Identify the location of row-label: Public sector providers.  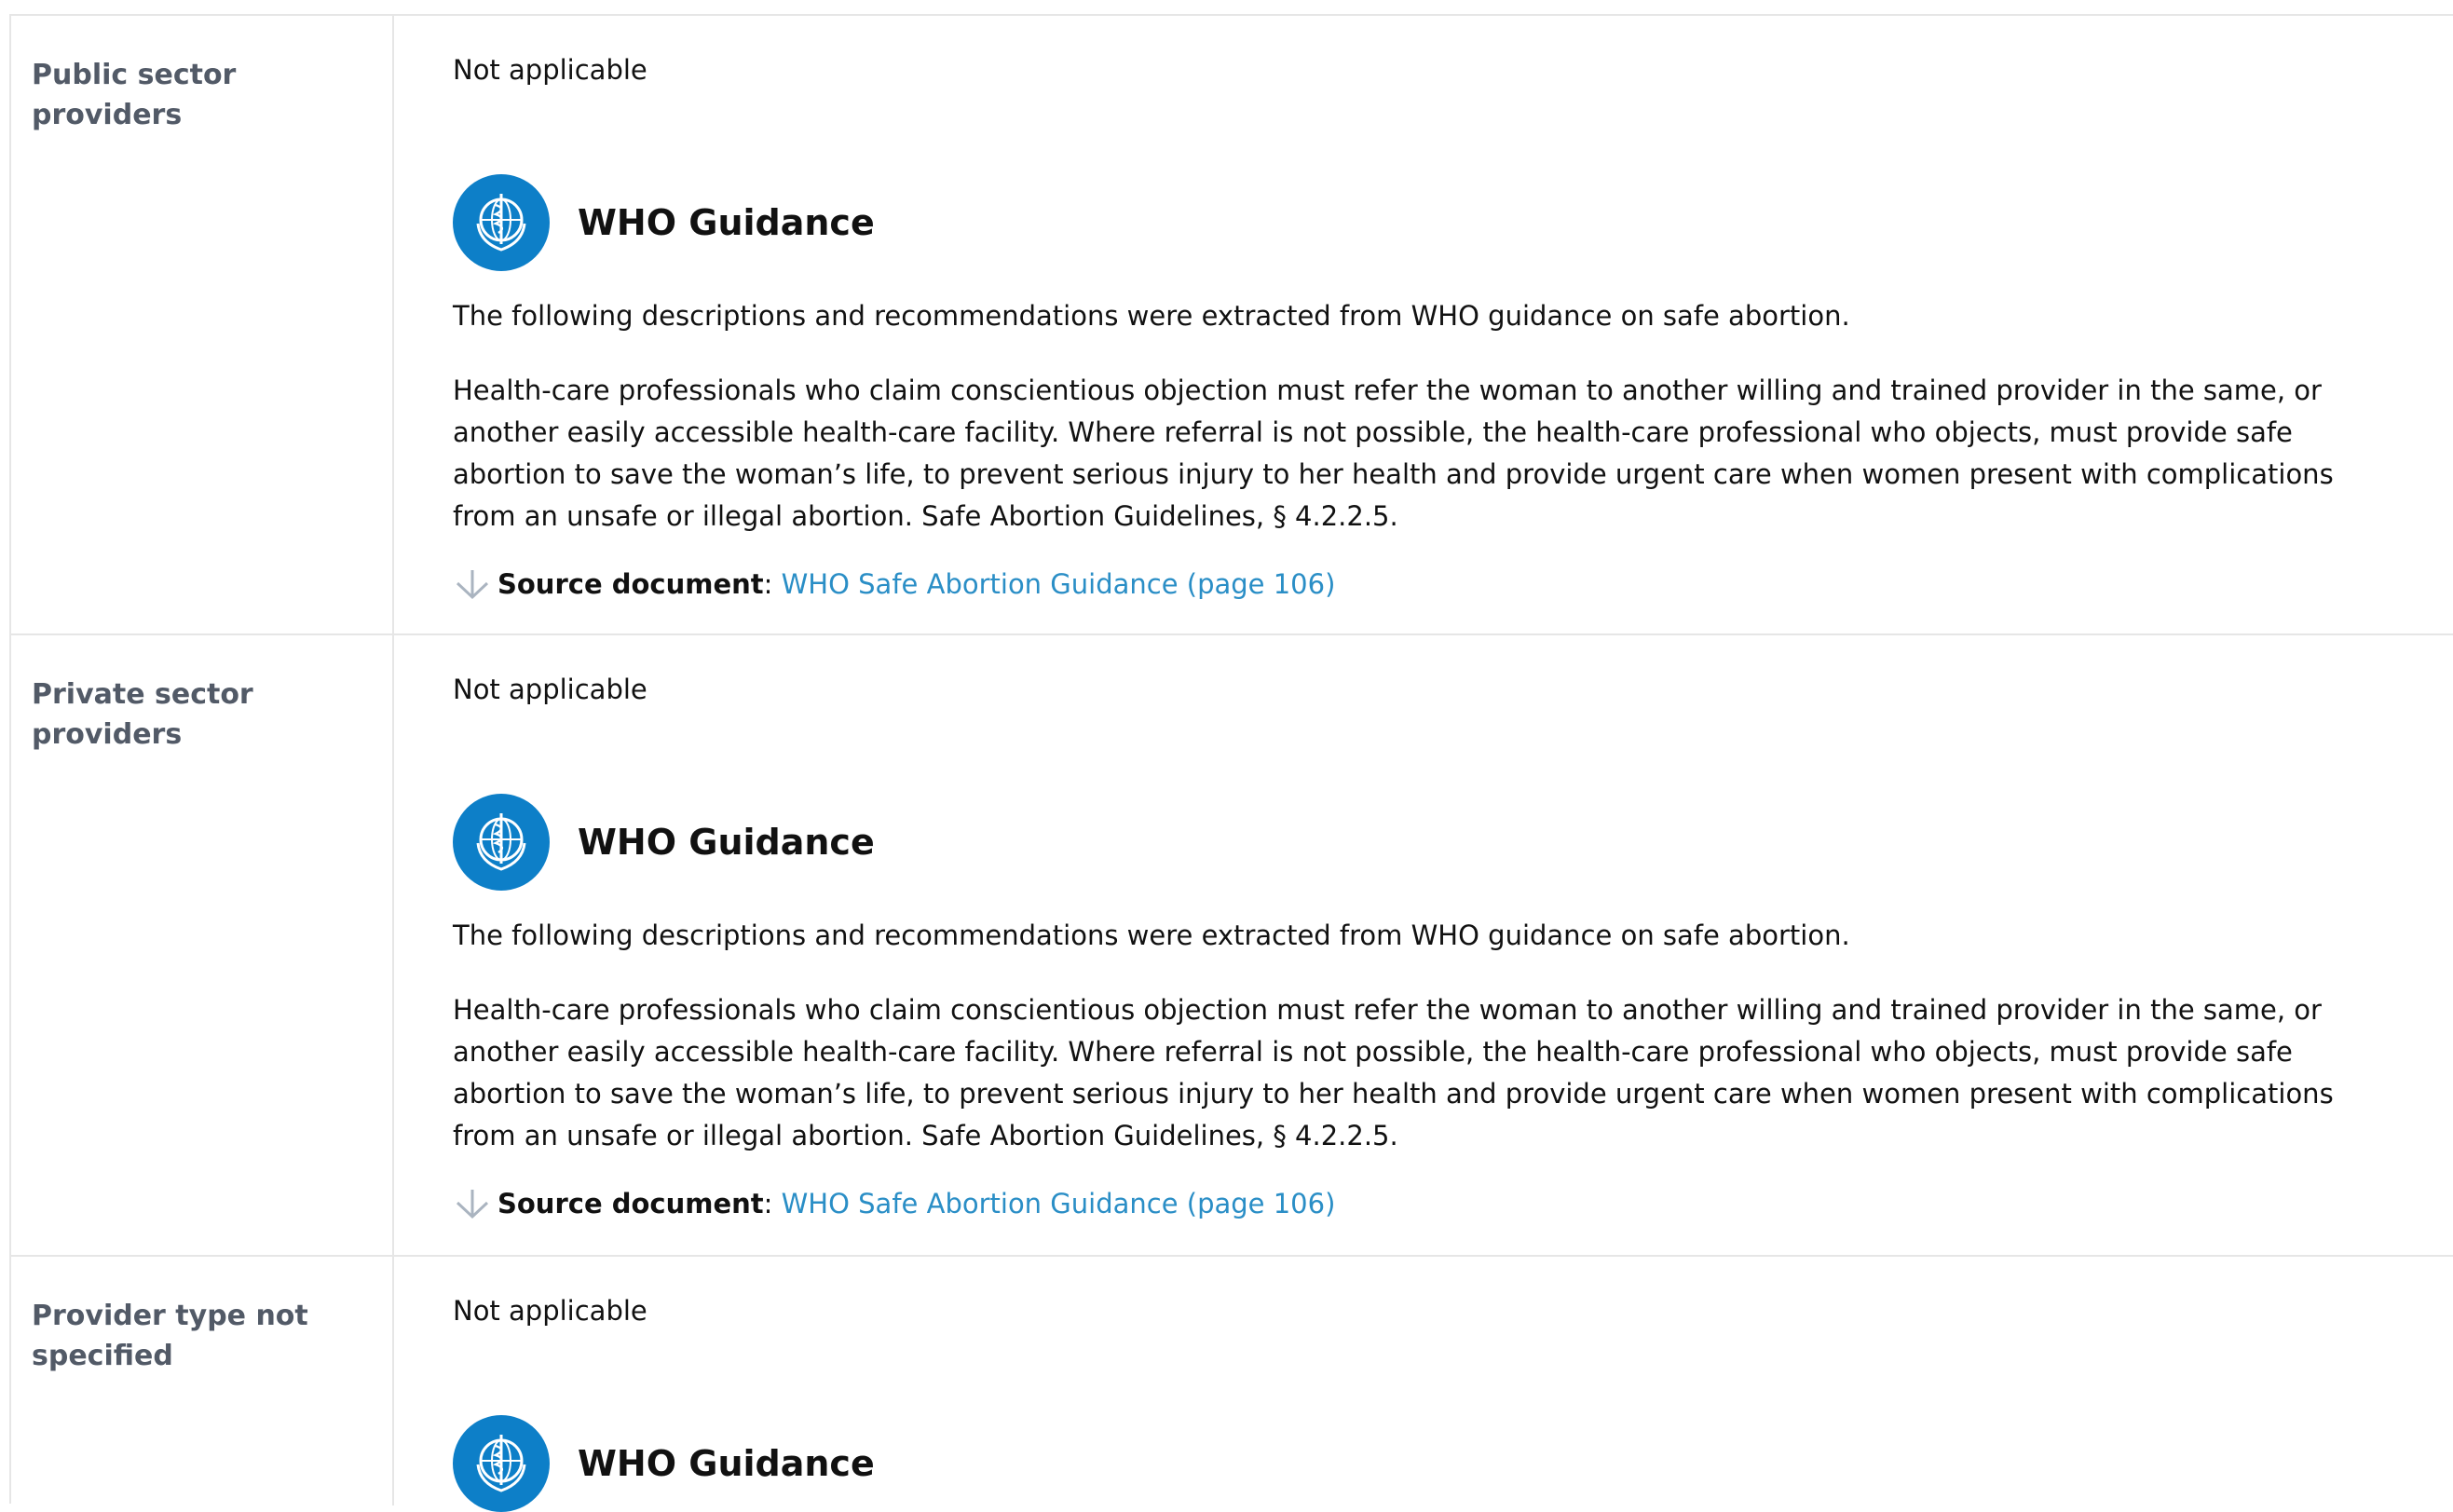
(134, 95).